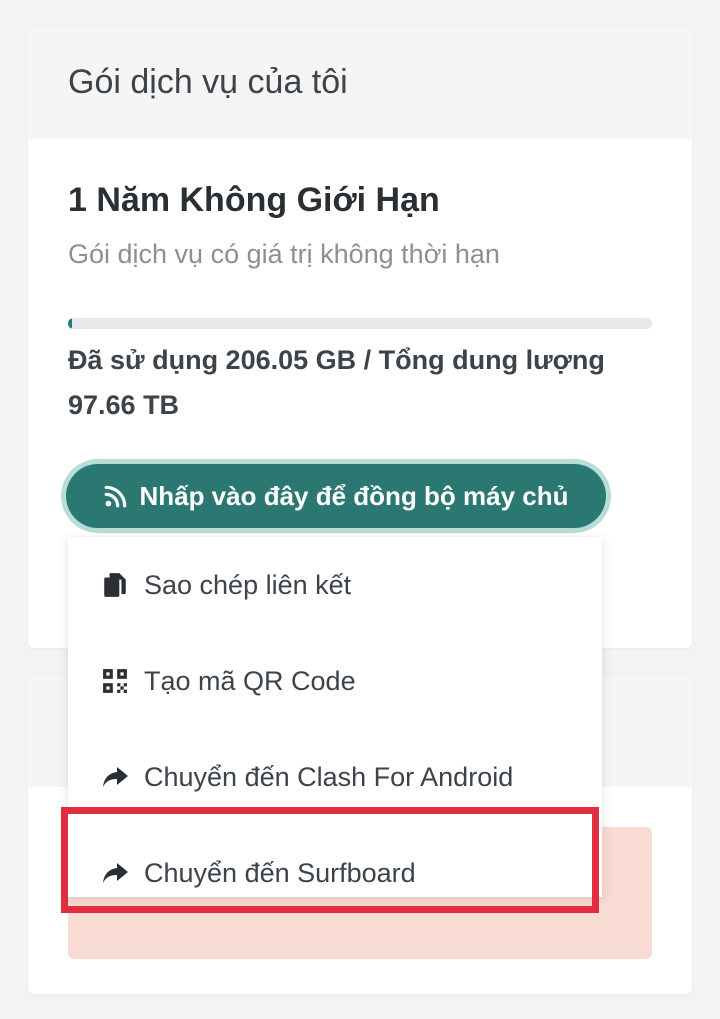  Describe the element at coordinates (208, 82) in the screenshot. I see `card-title: Gói dịch vụ của tôi` at that location.